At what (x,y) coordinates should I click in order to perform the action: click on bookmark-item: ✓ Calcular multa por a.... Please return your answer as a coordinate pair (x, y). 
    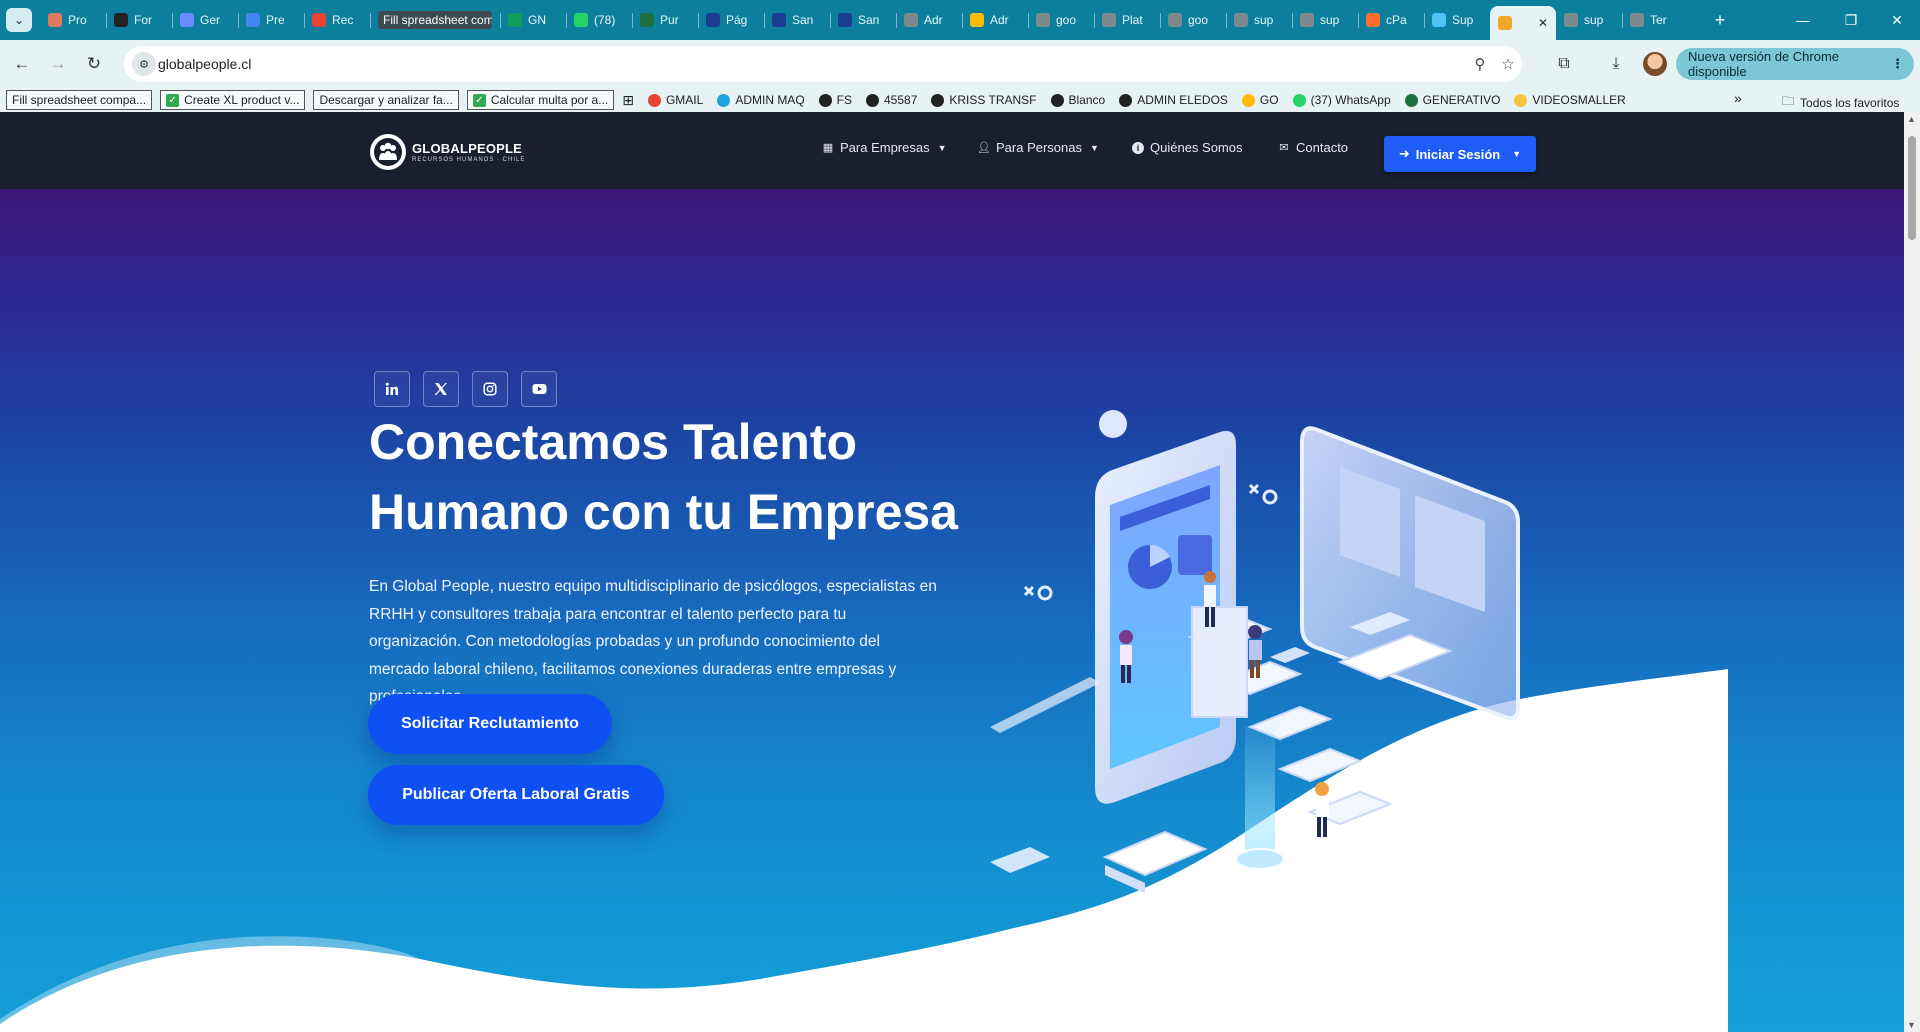
    Looking at the image, I should click on (540, 100).